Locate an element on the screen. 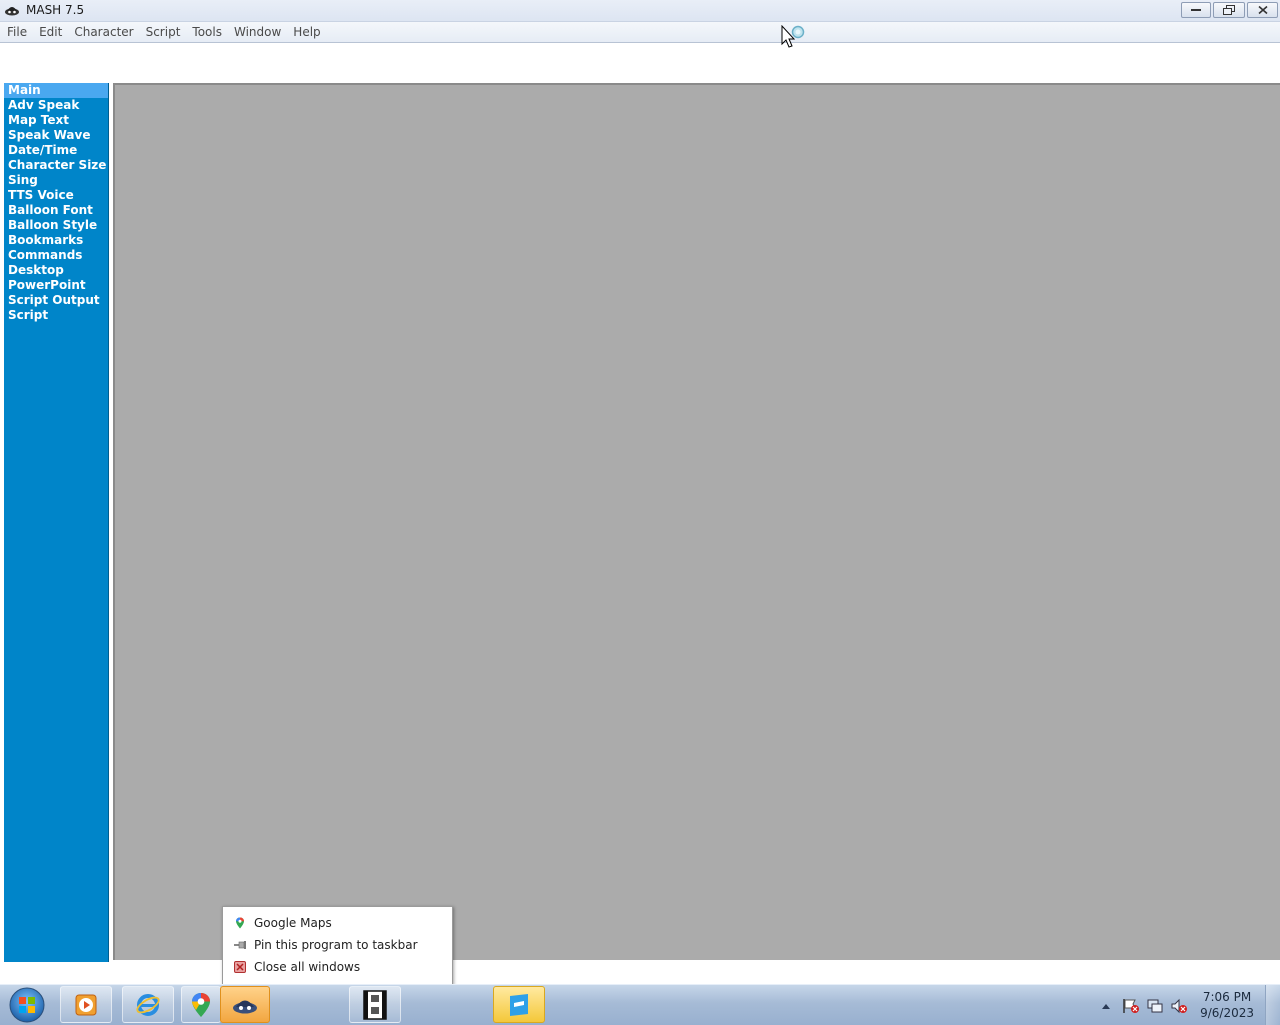 This screenshot has width=1280, height=1025. taskbar-mash-active is located at coordinates (245, 1004).